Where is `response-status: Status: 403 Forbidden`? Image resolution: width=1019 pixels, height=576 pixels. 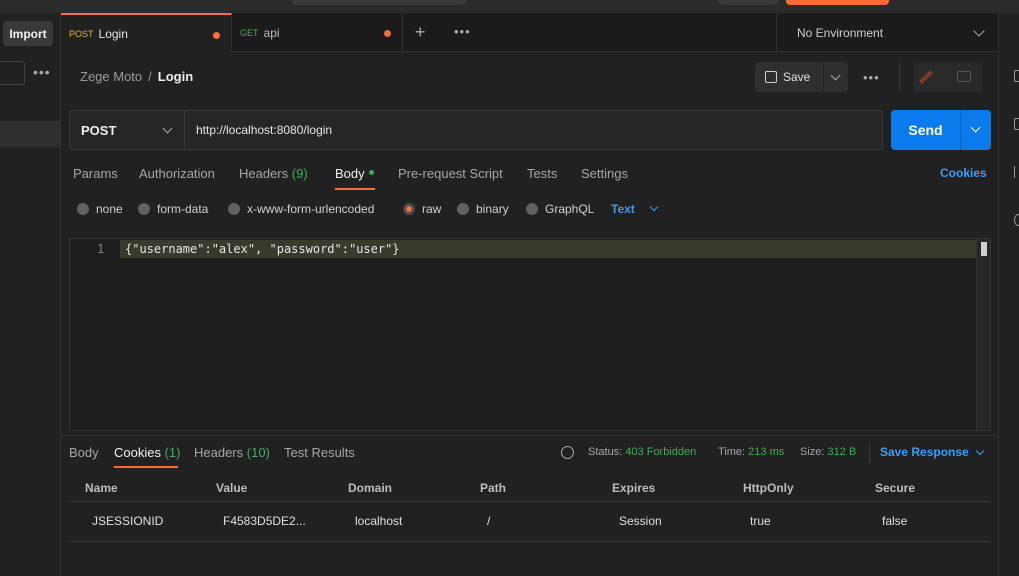
response-status: Status: 403 Forbidden is located at coordinates (642, 452).